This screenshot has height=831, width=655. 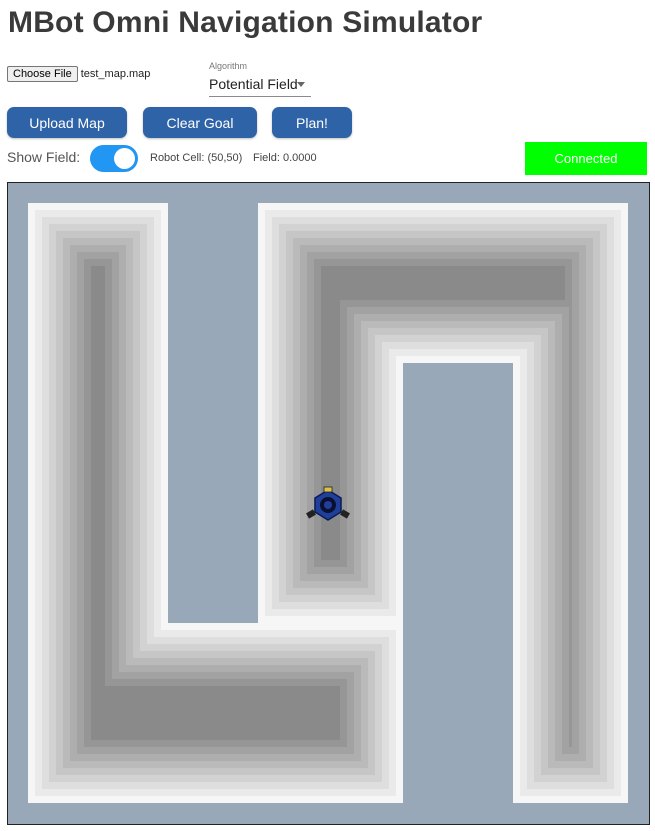 I want to click on algorithm-select-container: Algorithm Potential Field, so click(x=260, y=79).